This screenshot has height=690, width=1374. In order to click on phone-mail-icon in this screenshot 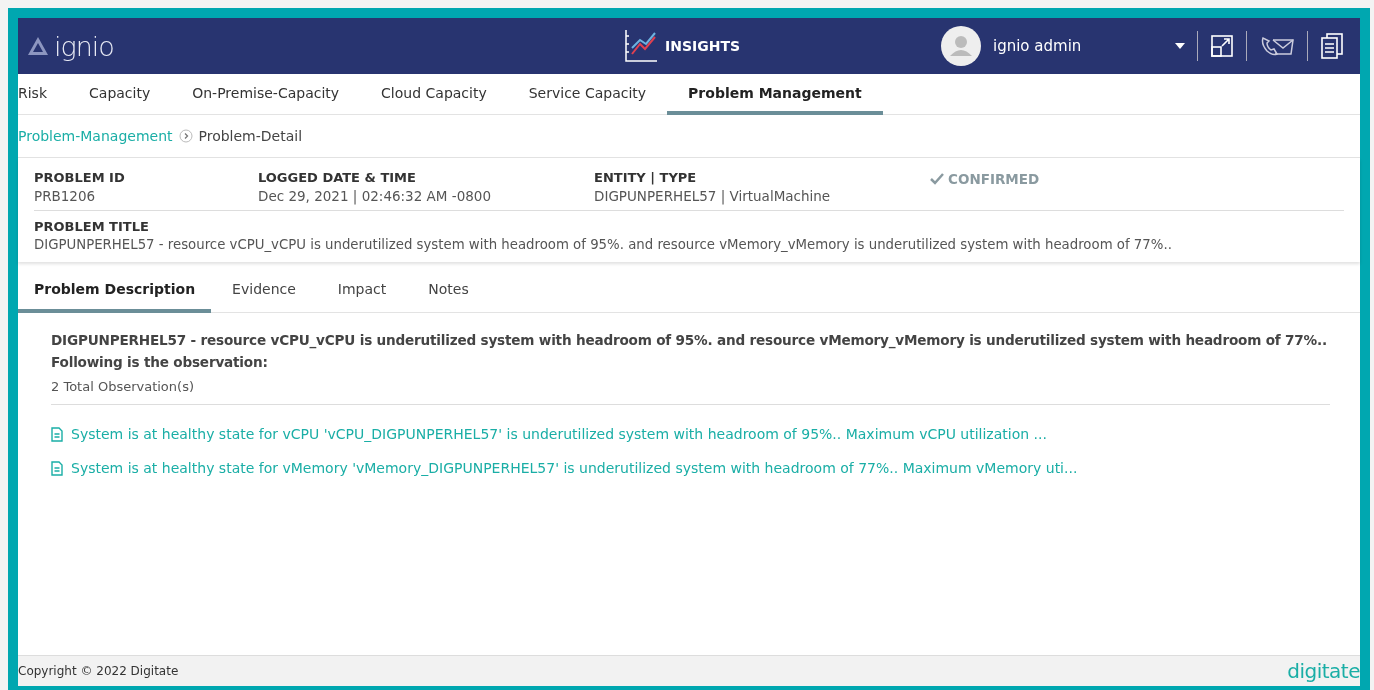, I will do `click(1277, 46)`.